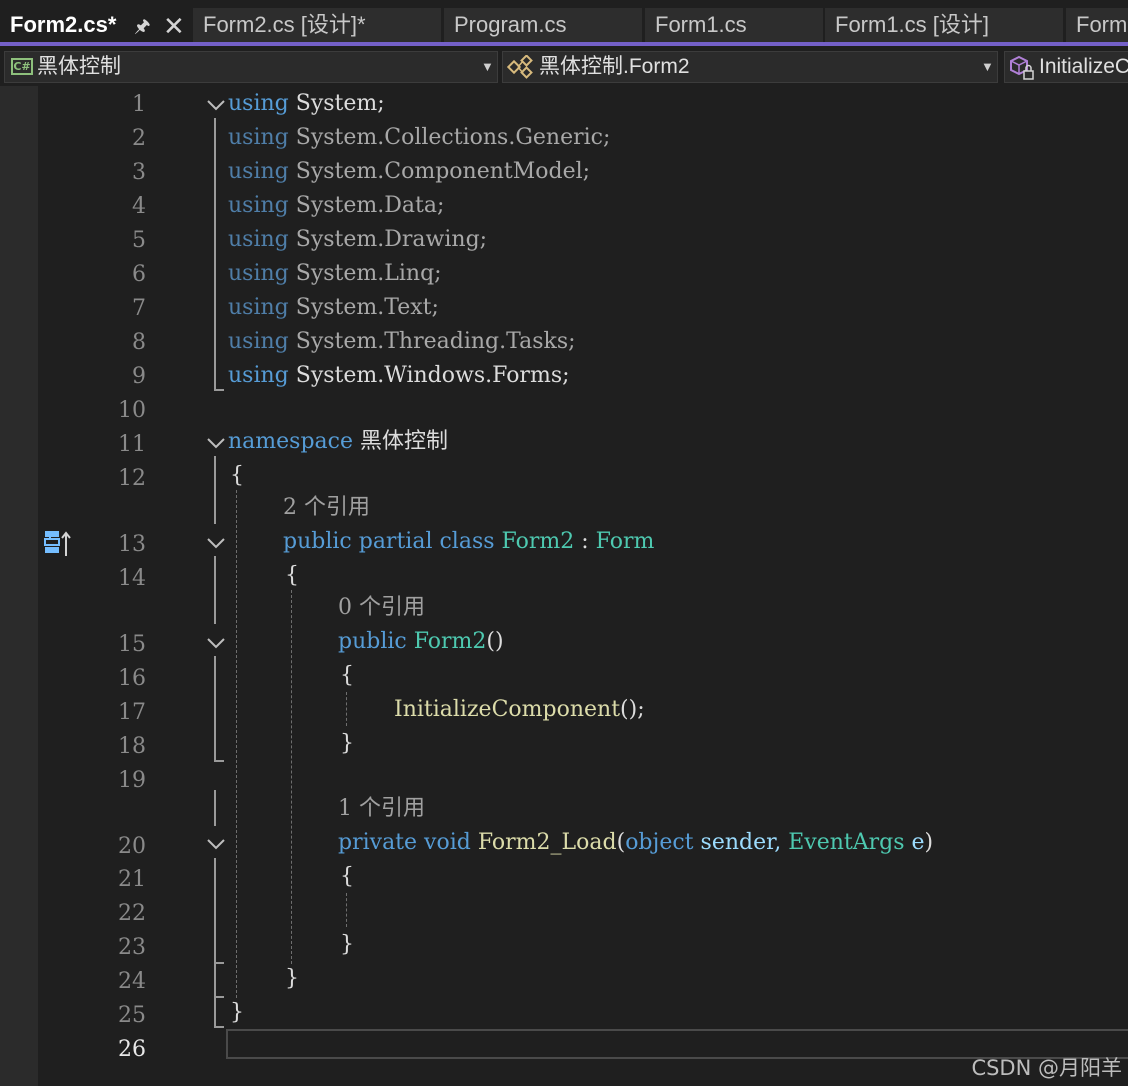 The image size is (1128, 1086). I want to click on line-number: 3, so click(139, 172).